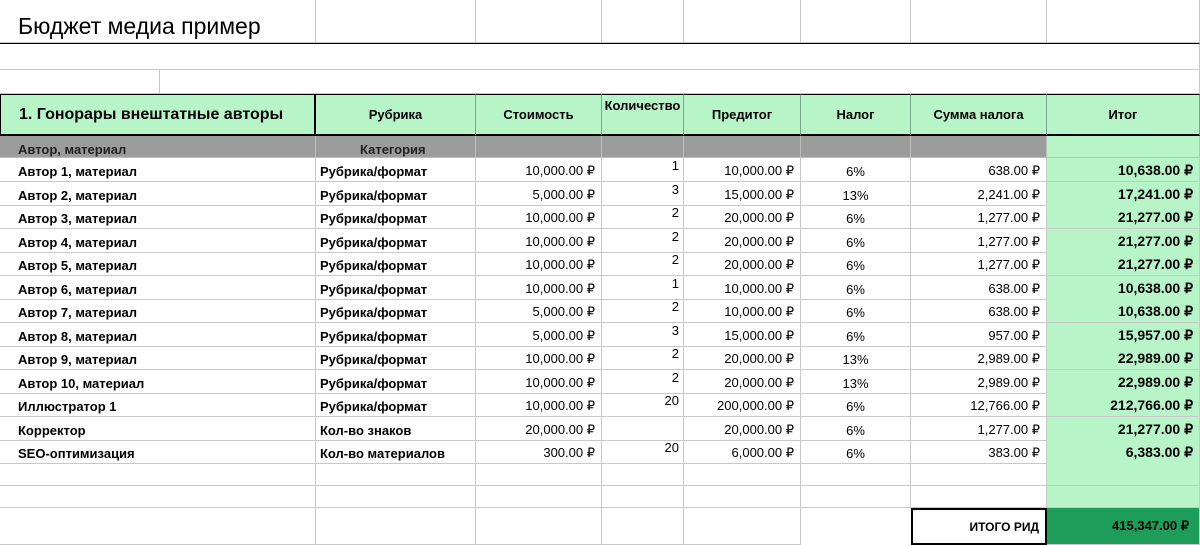 This screenshot has height=545, width=1200. Describe the element at coordinates (158, 170) in the screenshot. I see `cell-author: Автор 1, материал` at that location.